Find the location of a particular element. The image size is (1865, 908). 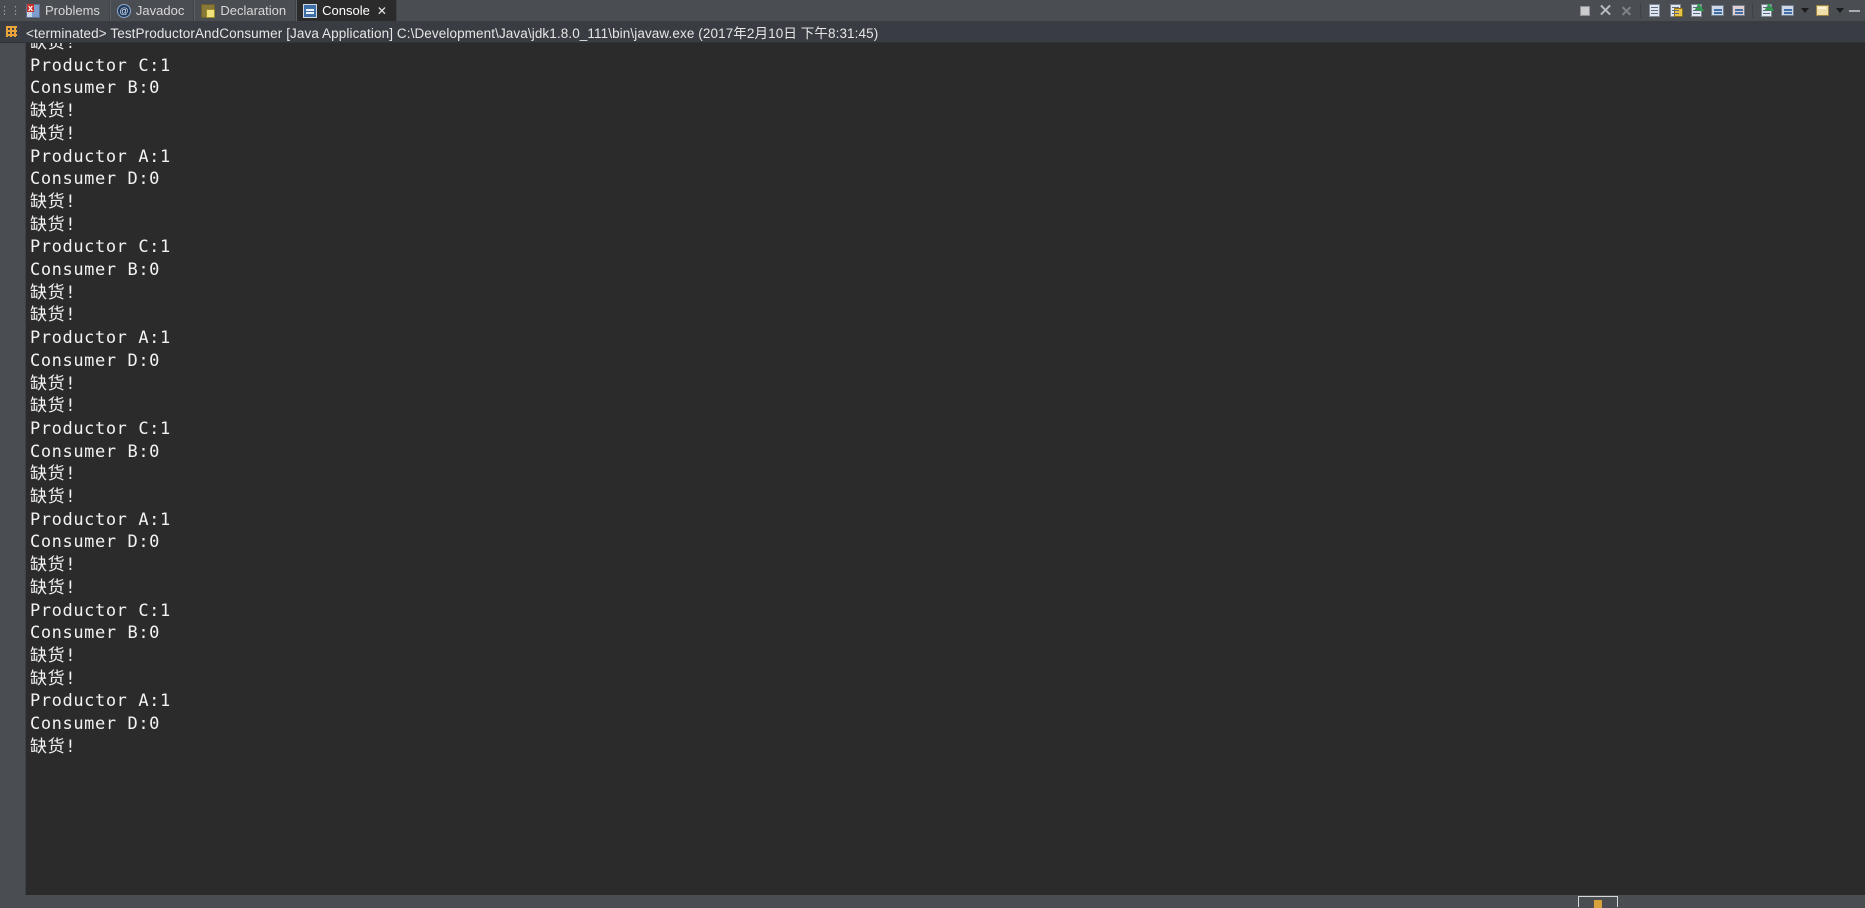

tab-label: Problems is located at coordinates (72, 10).